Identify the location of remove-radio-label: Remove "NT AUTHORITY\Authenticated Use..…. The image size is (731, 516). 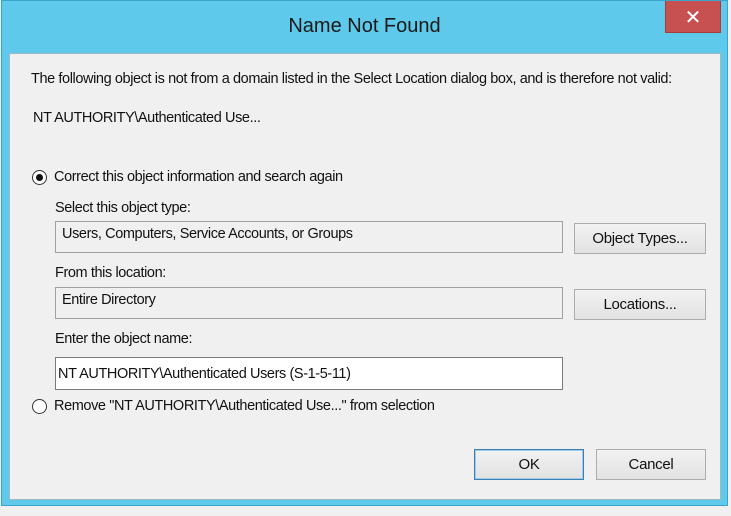
(244, 406).